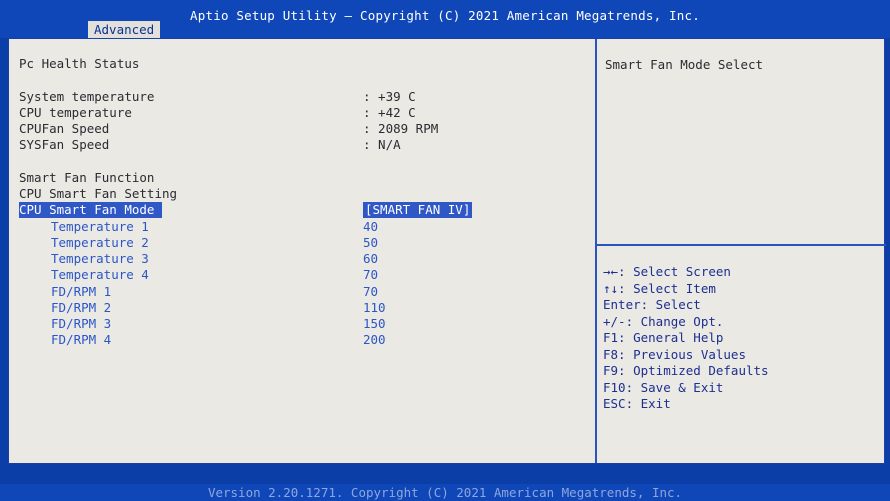 The image size is (890, 501). What do you see at coordinates (667, 271) in the screenshot?
I see `key-select-screen: →←: Select Screen` at bounding box center [667, 271].